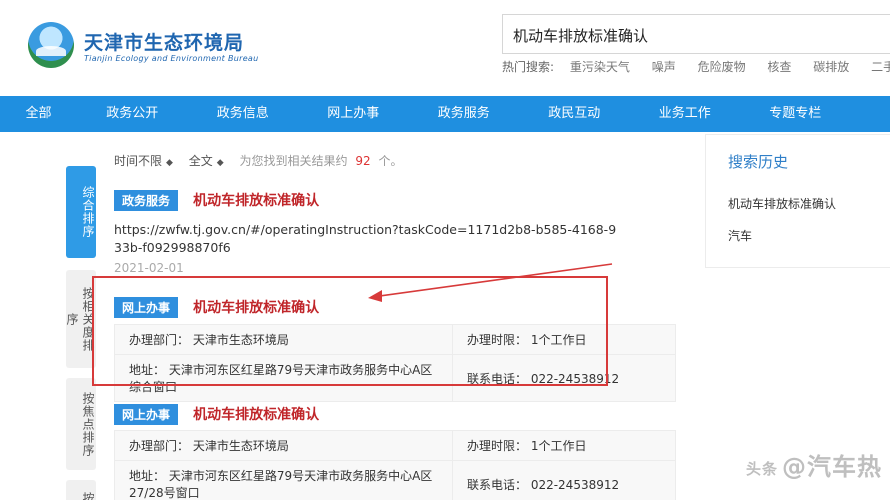 The image size is (890, 500). I want to click on search-history-panel: 搜索历史 机动车排放标准确认 汽车, so click(797, 201).